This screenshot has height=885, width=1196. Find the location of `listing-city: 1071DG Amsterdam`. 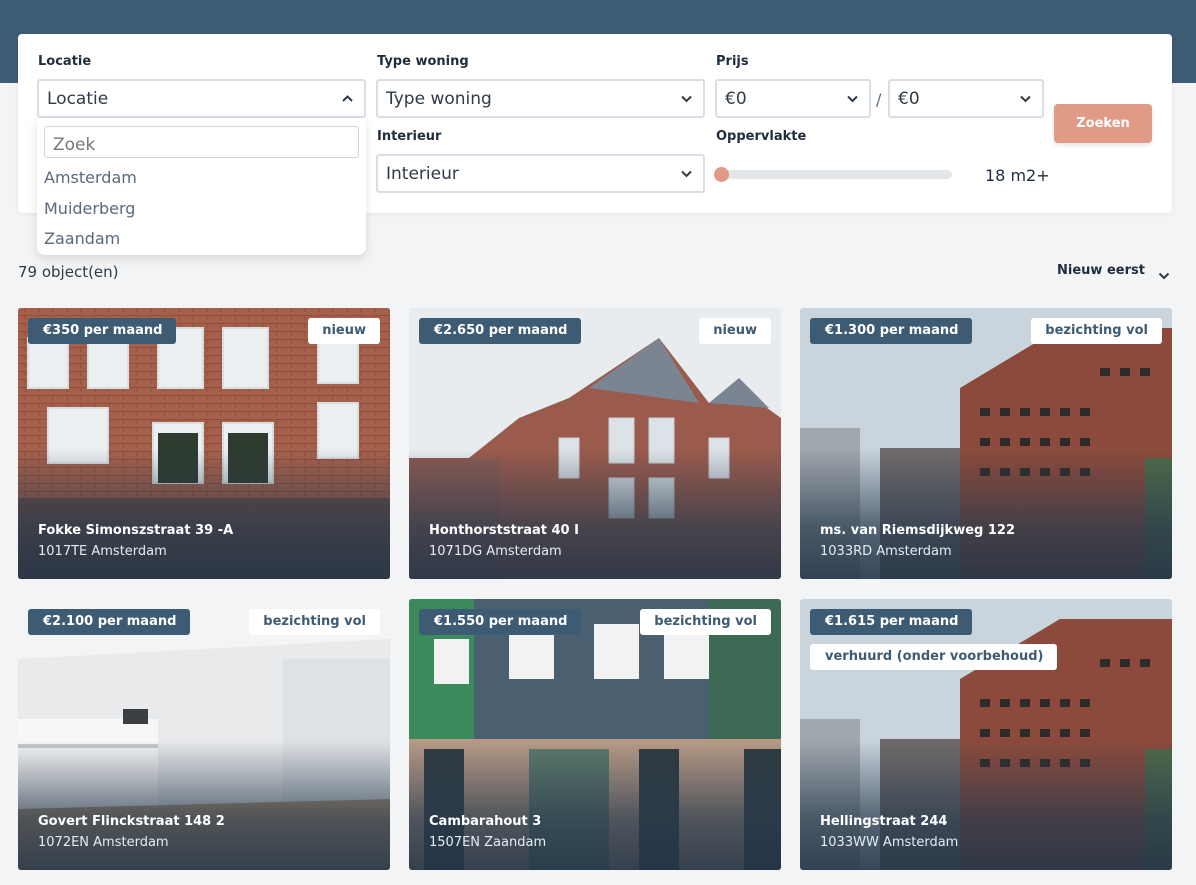

listing-city: 1071DG Amsterdam is located at coordinates (495, 551).